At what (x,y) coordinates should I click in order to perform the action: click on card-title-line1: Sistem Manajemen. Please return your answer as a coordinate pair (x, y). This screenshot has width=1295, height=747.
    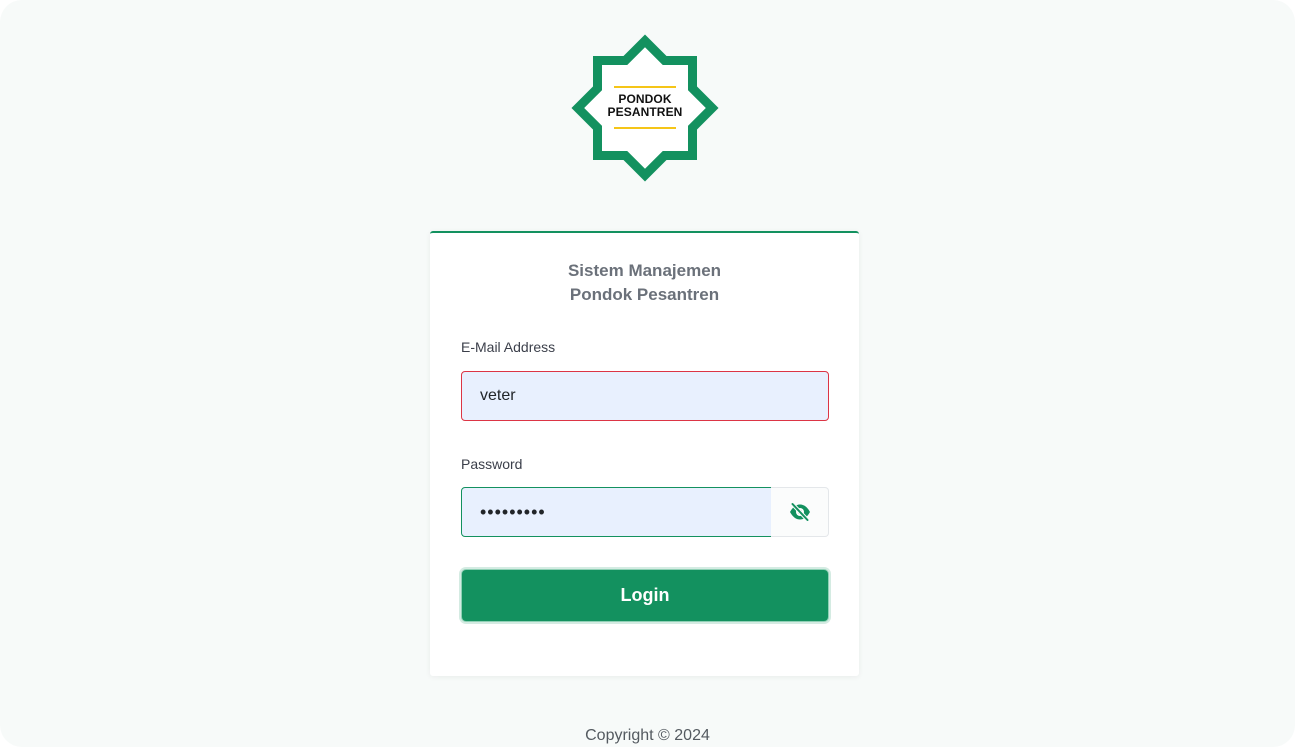
    Looking at the image, I should click on (644, 270).